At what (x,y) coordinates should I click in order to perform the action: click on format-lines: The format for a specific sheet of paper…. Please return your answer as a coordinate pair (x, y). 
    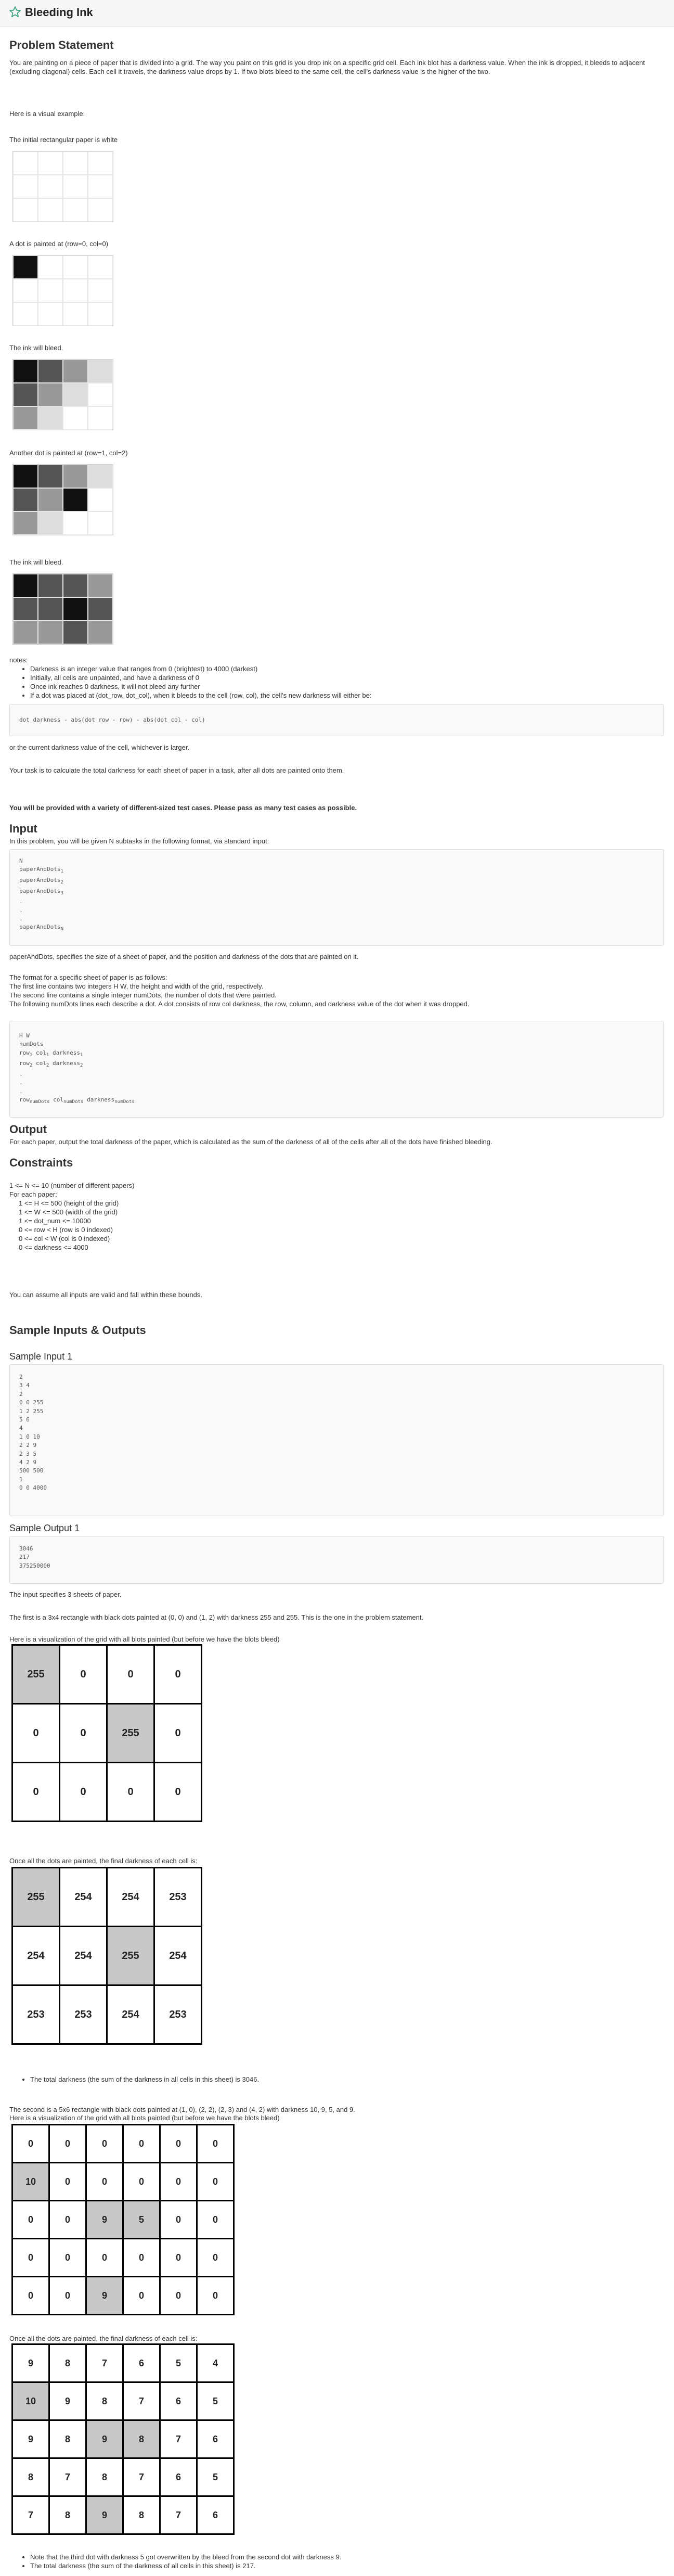
    Looking at the image, I should click on (239, 990).